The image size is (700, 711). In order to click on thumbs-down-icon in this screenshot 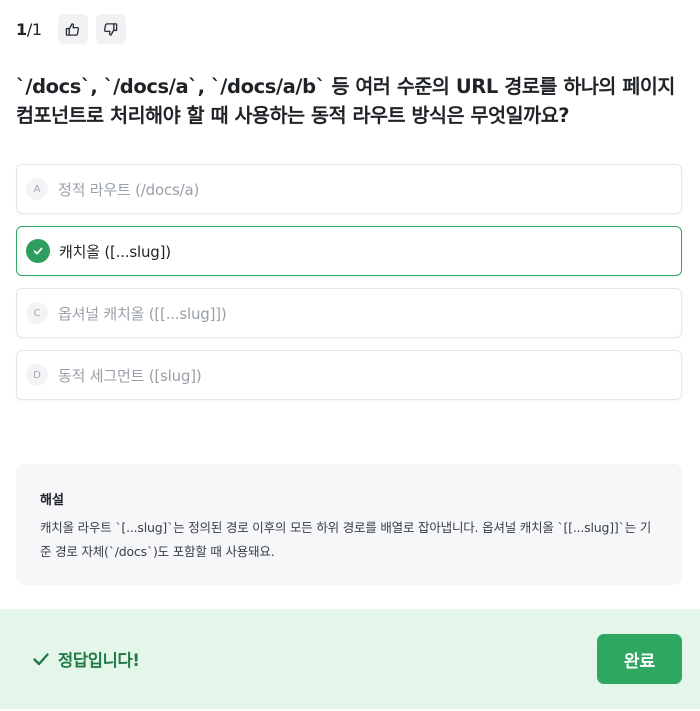, I will do `click(111, 29)`.